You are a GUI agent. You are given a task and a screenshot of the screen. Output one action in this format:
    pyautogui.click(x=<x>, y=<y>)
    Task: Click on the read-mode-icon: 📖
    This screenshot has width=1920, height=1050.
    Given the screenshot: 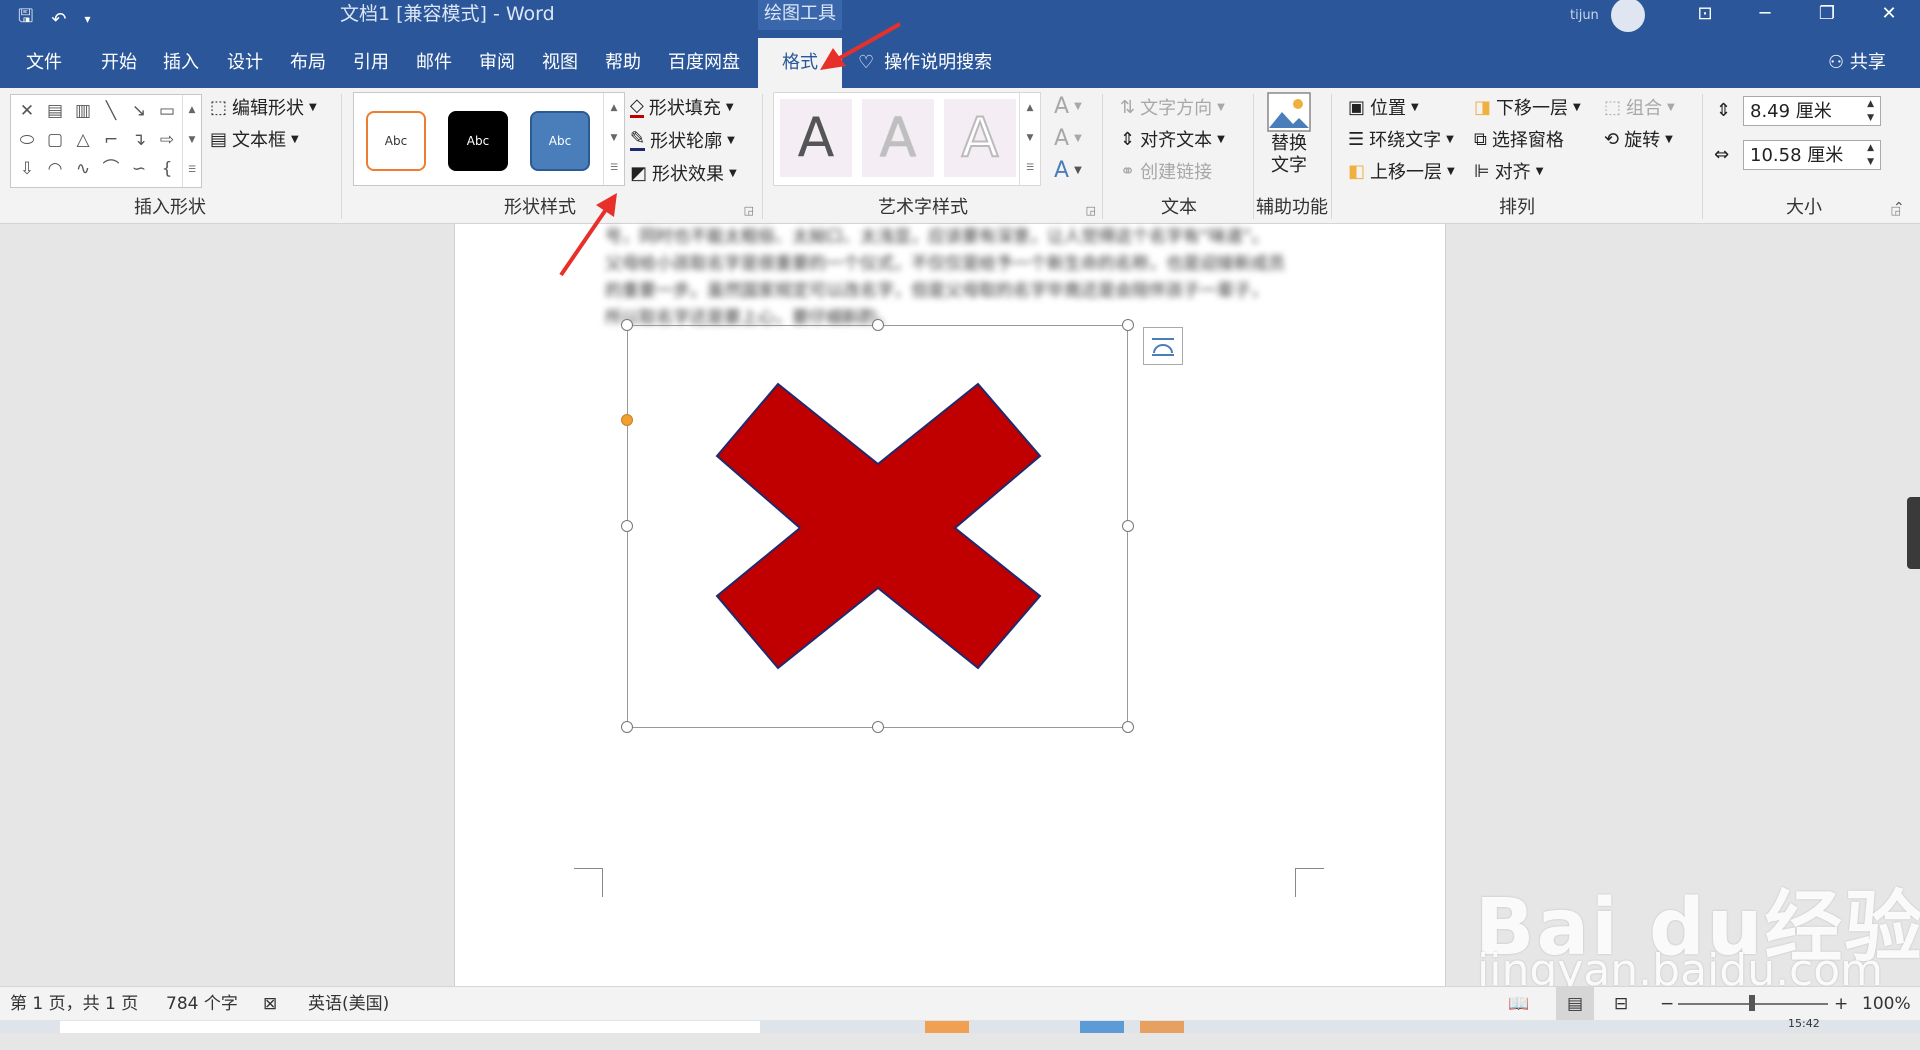 What is the action you would take?
    pyautogui.click(x=1518, y=1004)
    